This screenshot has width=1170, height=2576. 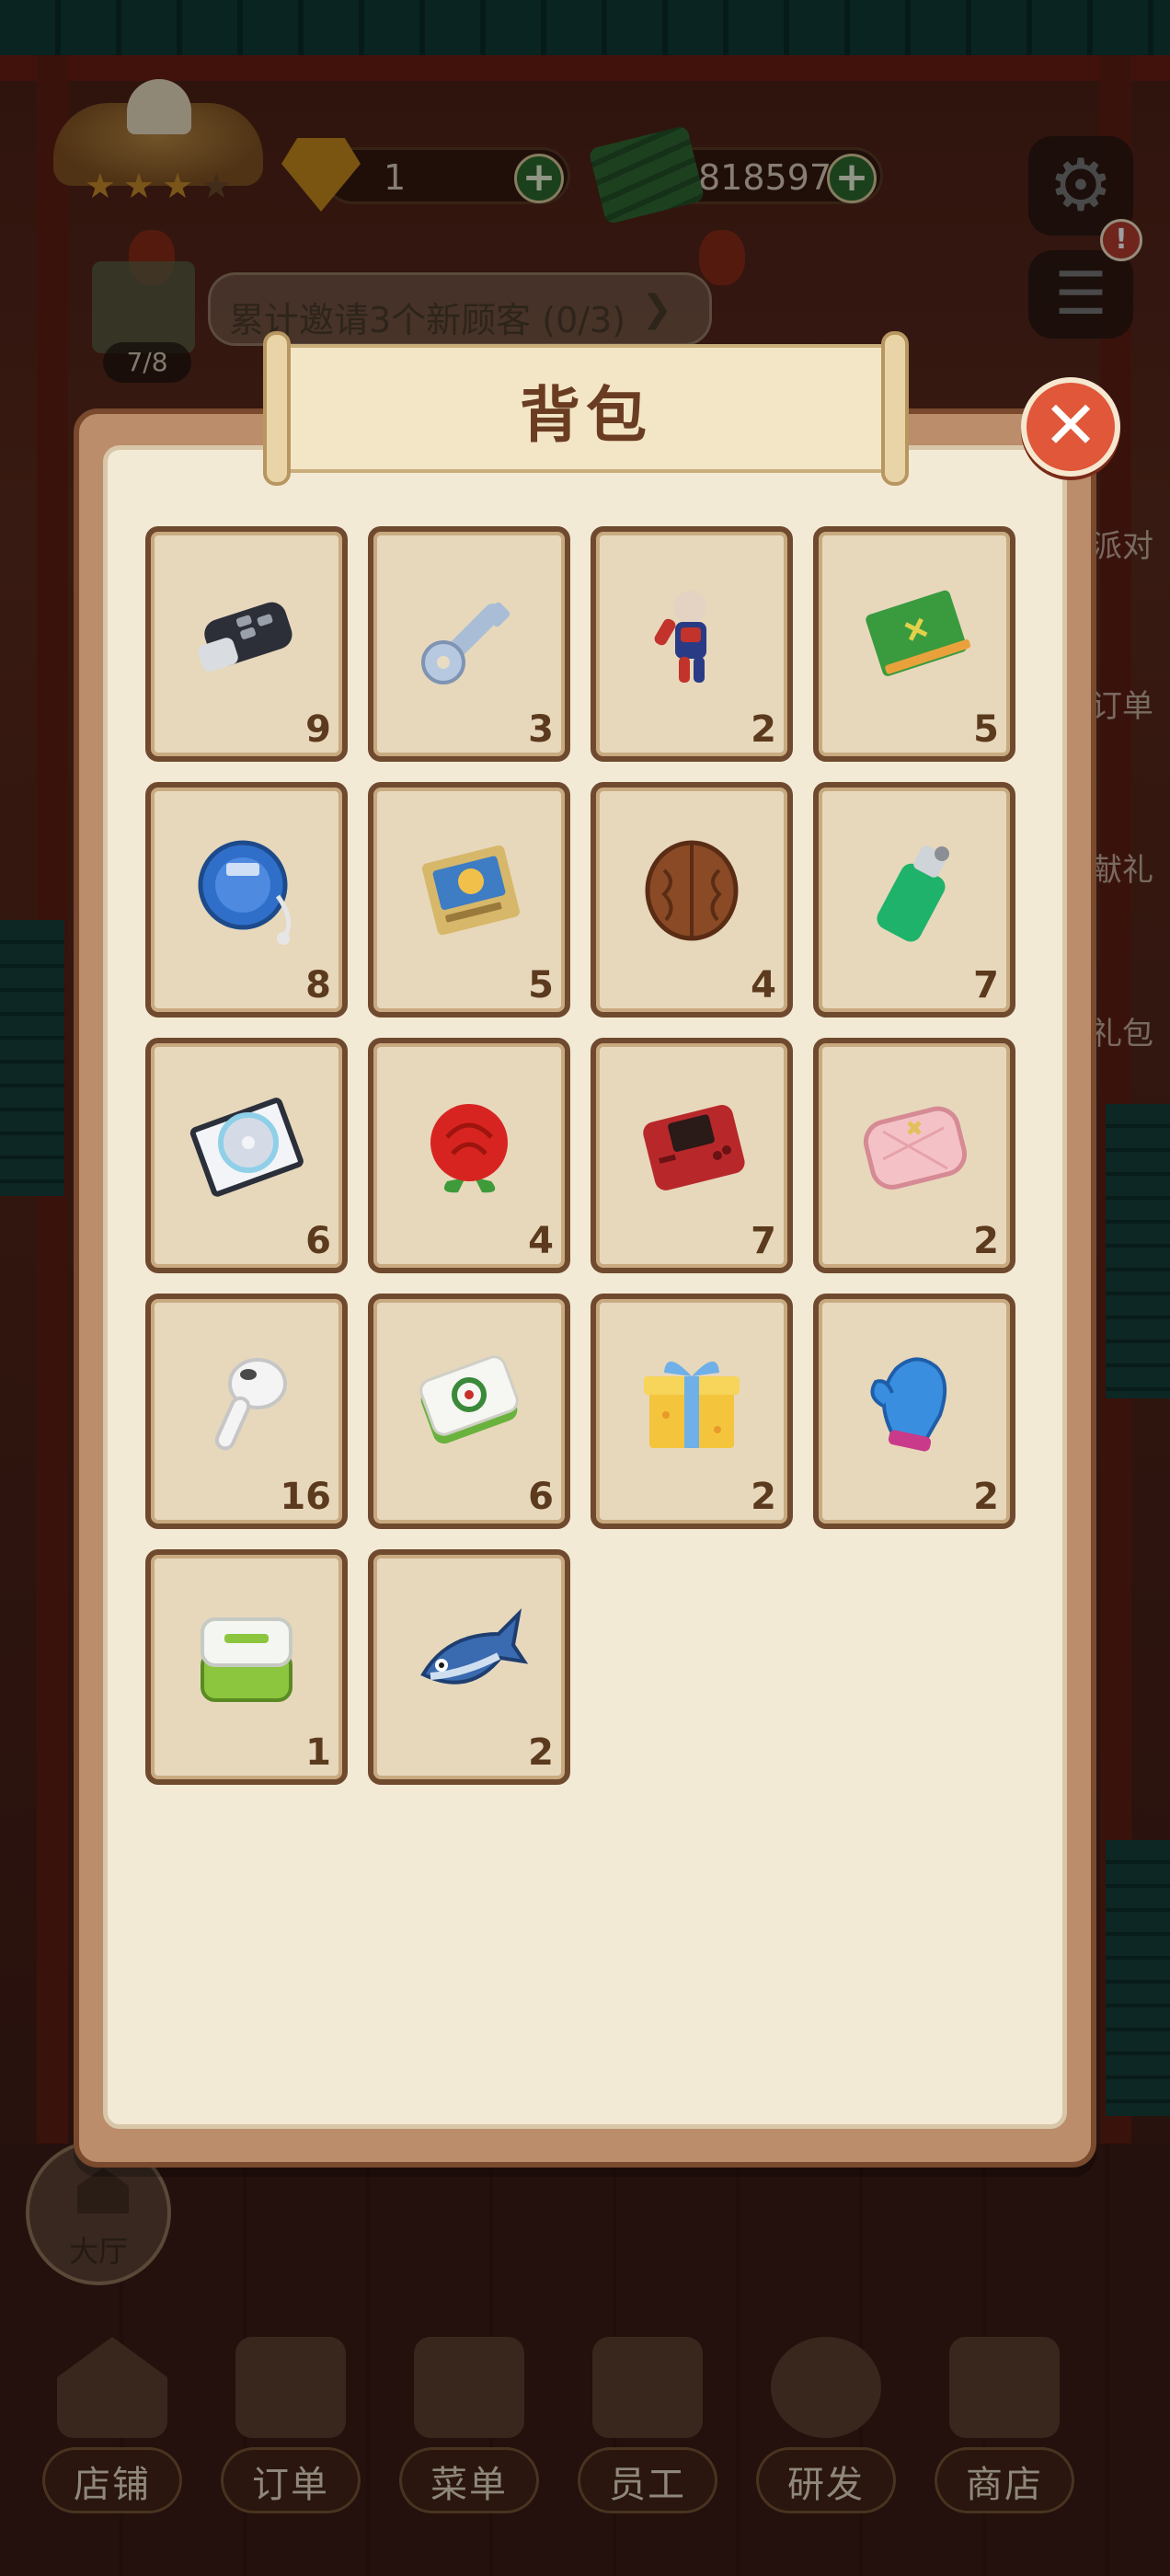 I want to click on mahjong-tile-icon, so click(x=469, y=1399).